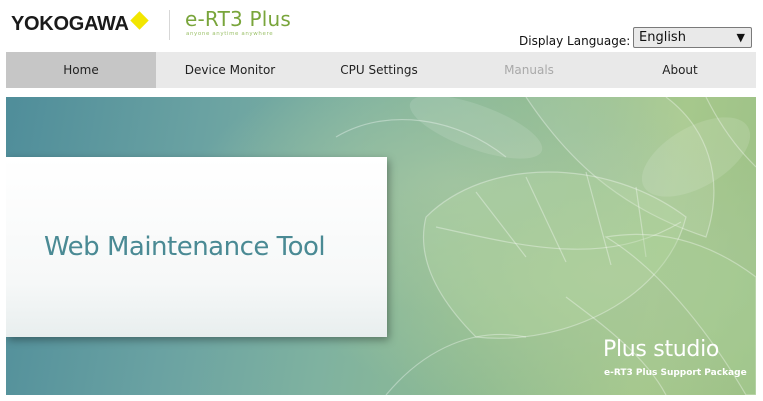  I want to click on banner-title: Web Maintenance Tool, so click(185, 247).